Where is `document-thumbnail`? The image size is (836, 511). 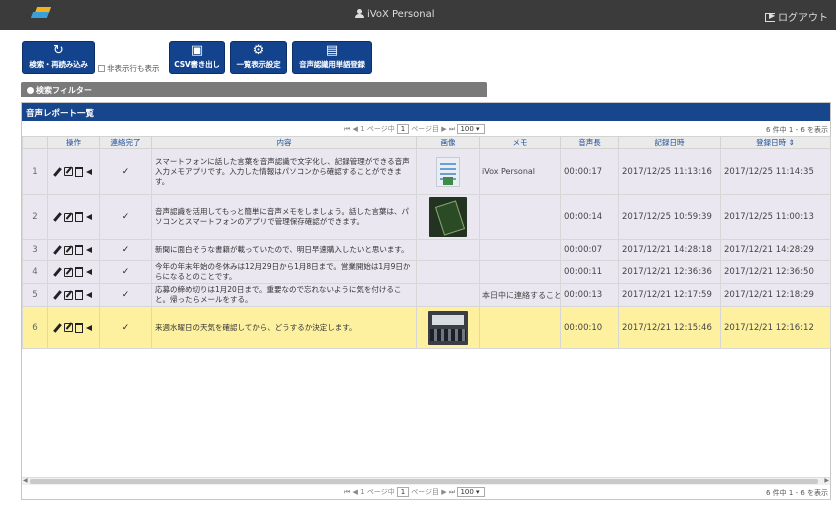 document-thumbnail is located at coordinates (448, 171).